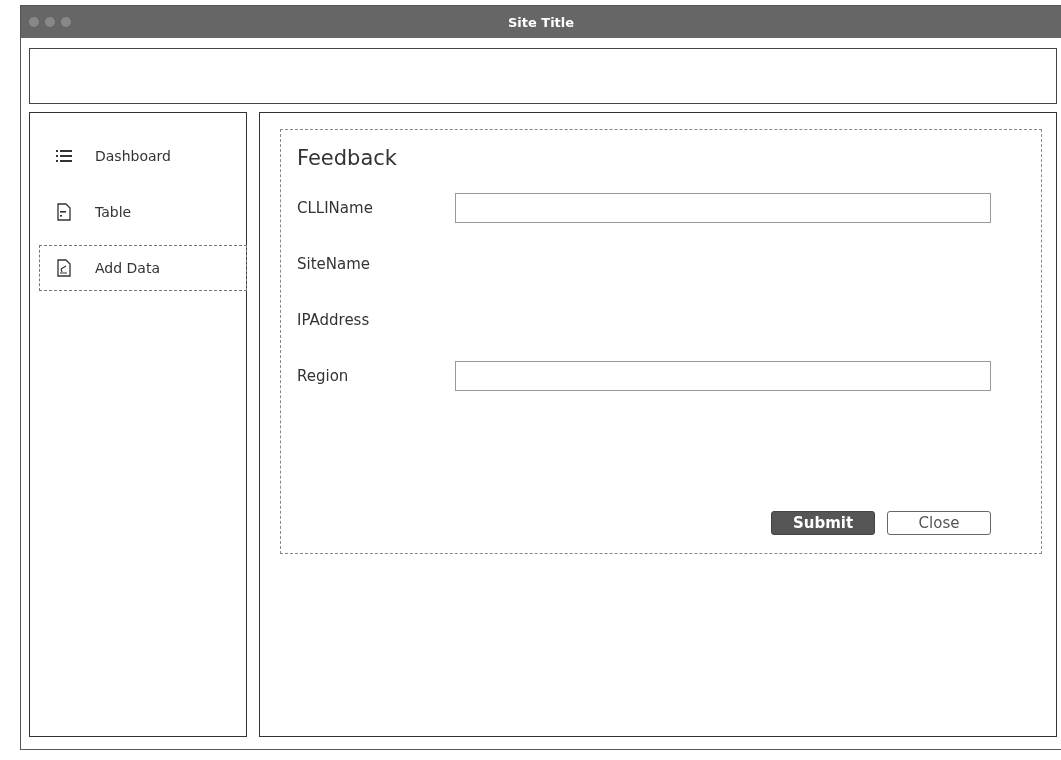 Image resolution: width=1061 pixels, height=760 pixels. I want to click on close-button: Close, so click(939, 523).